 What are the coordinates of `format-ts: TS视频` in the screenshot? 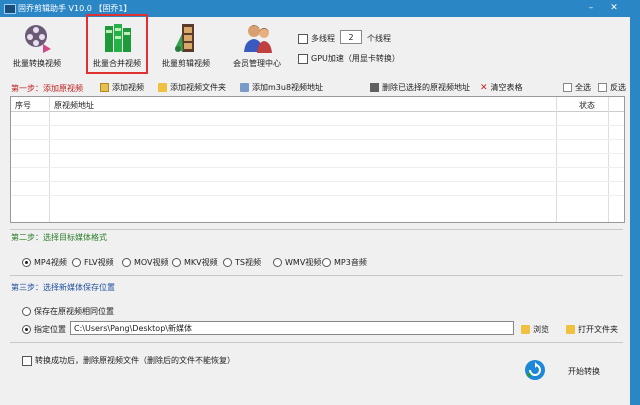 It's located at (242, 262).